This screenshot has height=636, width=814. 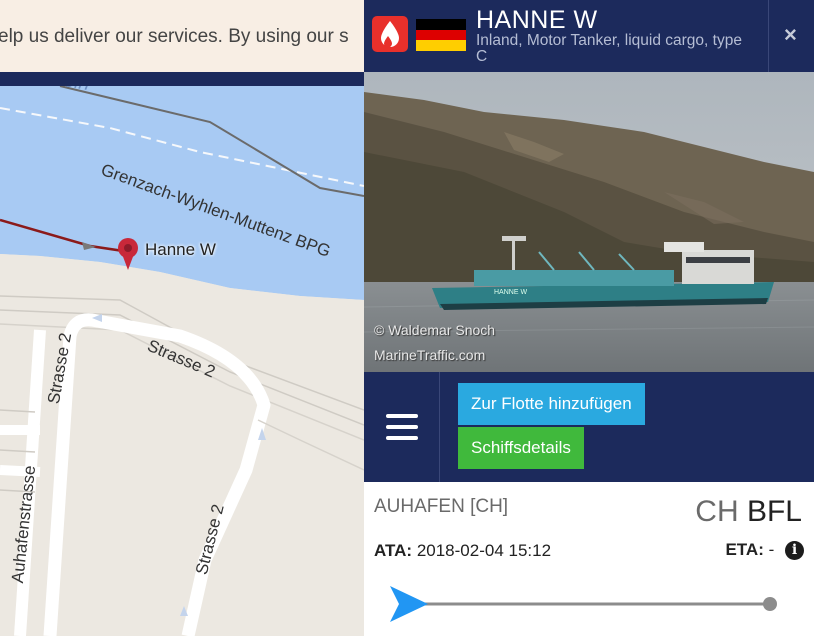 What do you see at coordinates (409, 604) in the screenshot?
I see `vessel-position-icon` at bounding box center [409, 604].